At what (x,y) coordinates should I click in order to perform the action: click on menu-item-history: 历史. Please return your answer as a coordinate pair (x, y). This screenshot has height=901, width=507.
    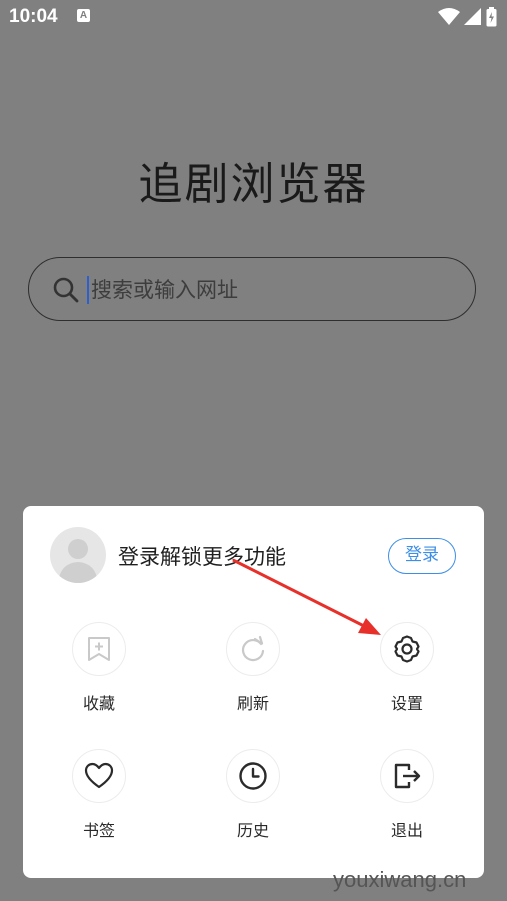
    Looking at the image, I should click on (253, 795).